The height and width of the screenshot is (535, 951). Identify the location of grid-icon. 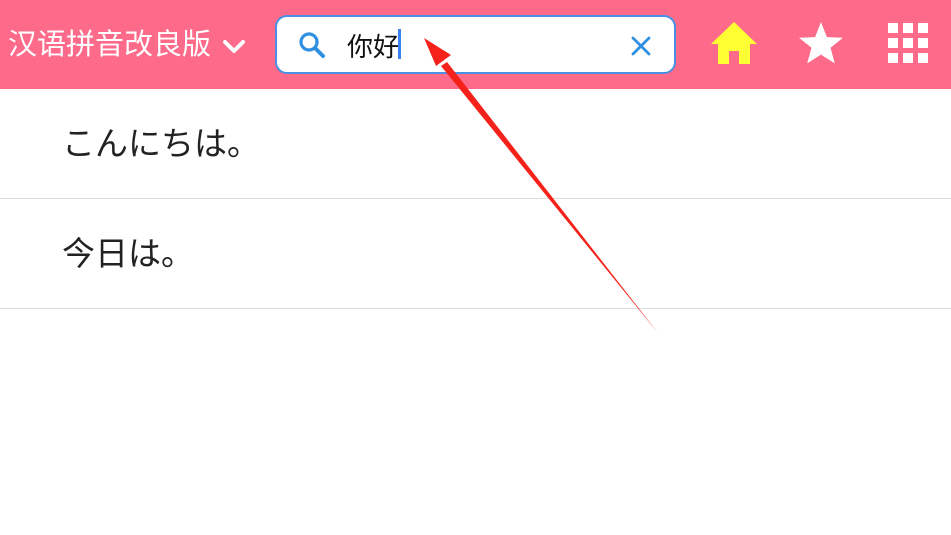
(908, 45).